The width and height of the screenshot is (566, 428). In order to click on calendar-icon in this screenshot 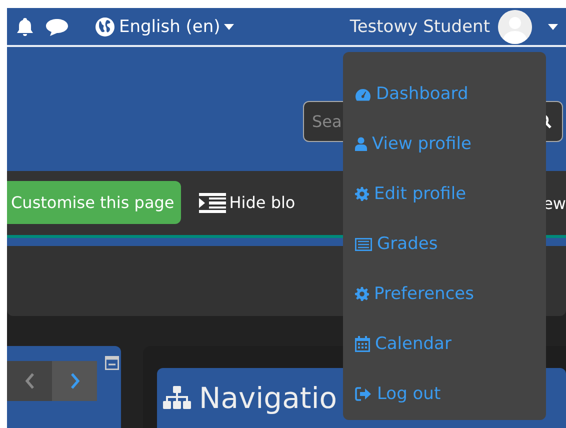, I will do `click(362, 344)`.